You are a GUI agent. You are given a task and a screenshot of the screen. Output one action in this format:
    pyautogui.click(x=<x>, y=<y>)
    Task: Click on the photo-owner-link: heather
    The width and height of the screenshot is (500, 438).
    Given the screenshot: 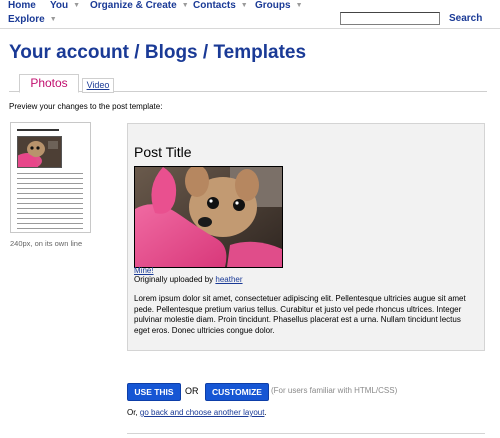 What is the action you would take?
    pyautogui.click(x=228, y=279)
    